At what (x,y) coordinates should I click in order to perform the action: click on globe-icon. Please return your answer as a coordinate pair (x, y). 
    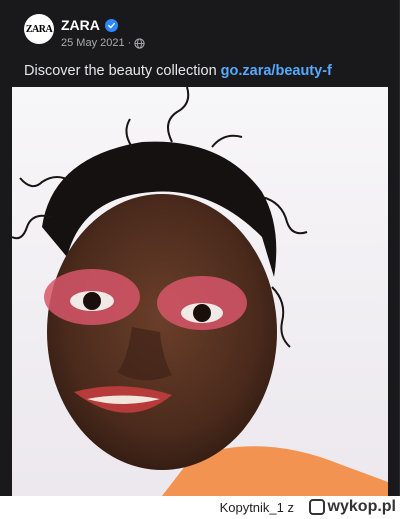
    Looking at the image, I should click on (139, 43).